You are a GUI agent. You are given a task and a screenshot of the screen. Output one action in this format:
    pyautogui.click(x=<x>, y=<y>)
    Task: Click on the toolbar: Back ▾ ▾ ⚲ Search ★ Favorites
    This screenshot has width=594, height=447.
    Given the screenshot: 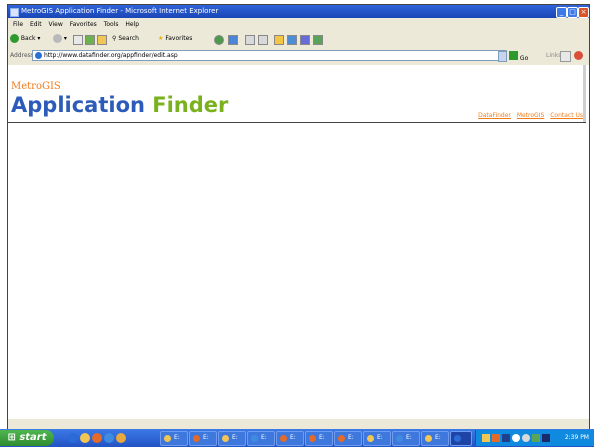 What is the action you would take?
    pyautogui.click(x=298, y=39)
    